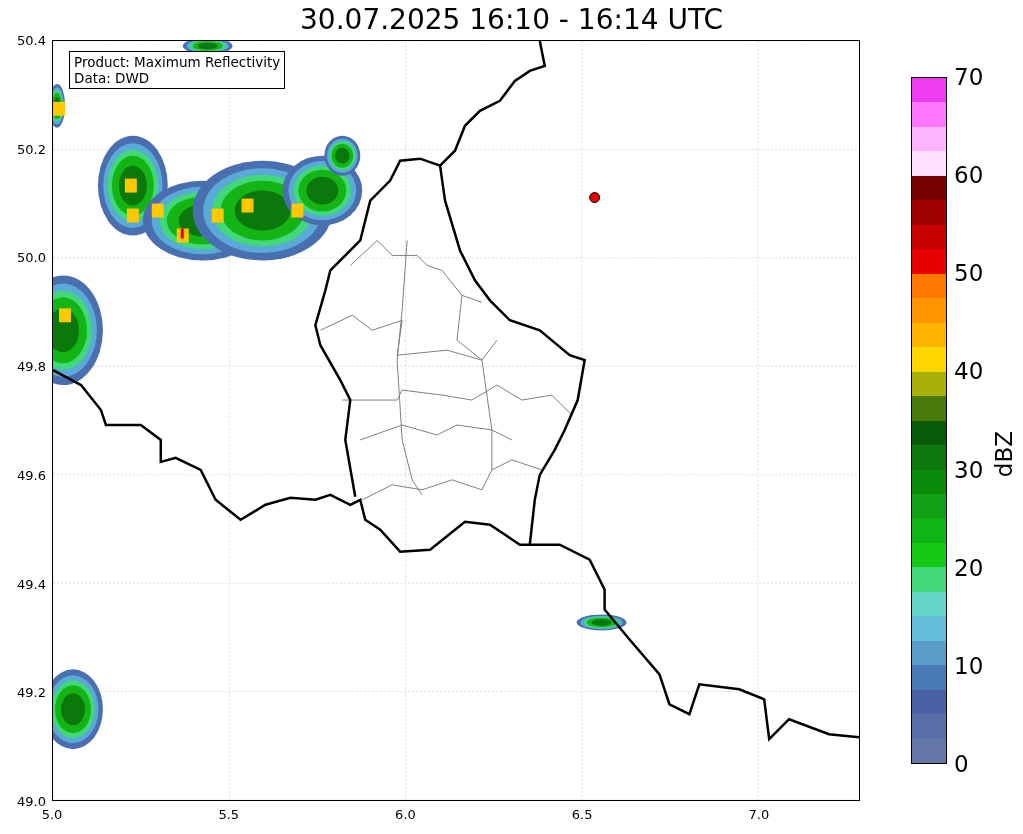 Image resolution: width=1023 pixels, height=834 pixels. Describe the element at coordinates (1004, 454) in the screenshot. I see `colorbar-label: dBZ` at that location.